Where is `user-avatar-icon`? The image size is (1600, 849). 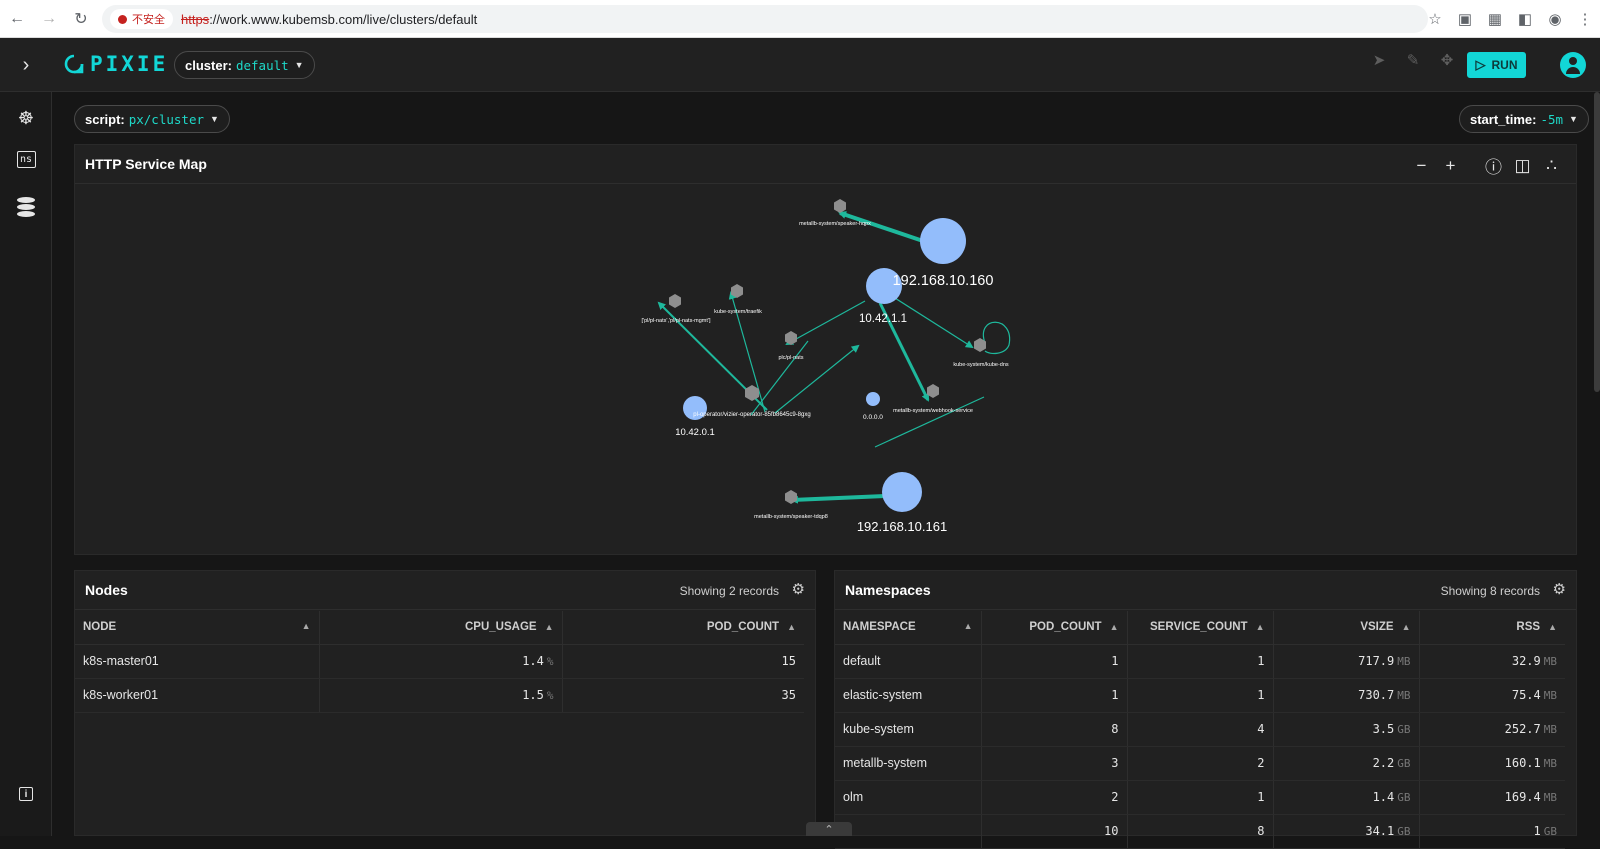
user-avatar-icon is located at coordinates (1573, 65).